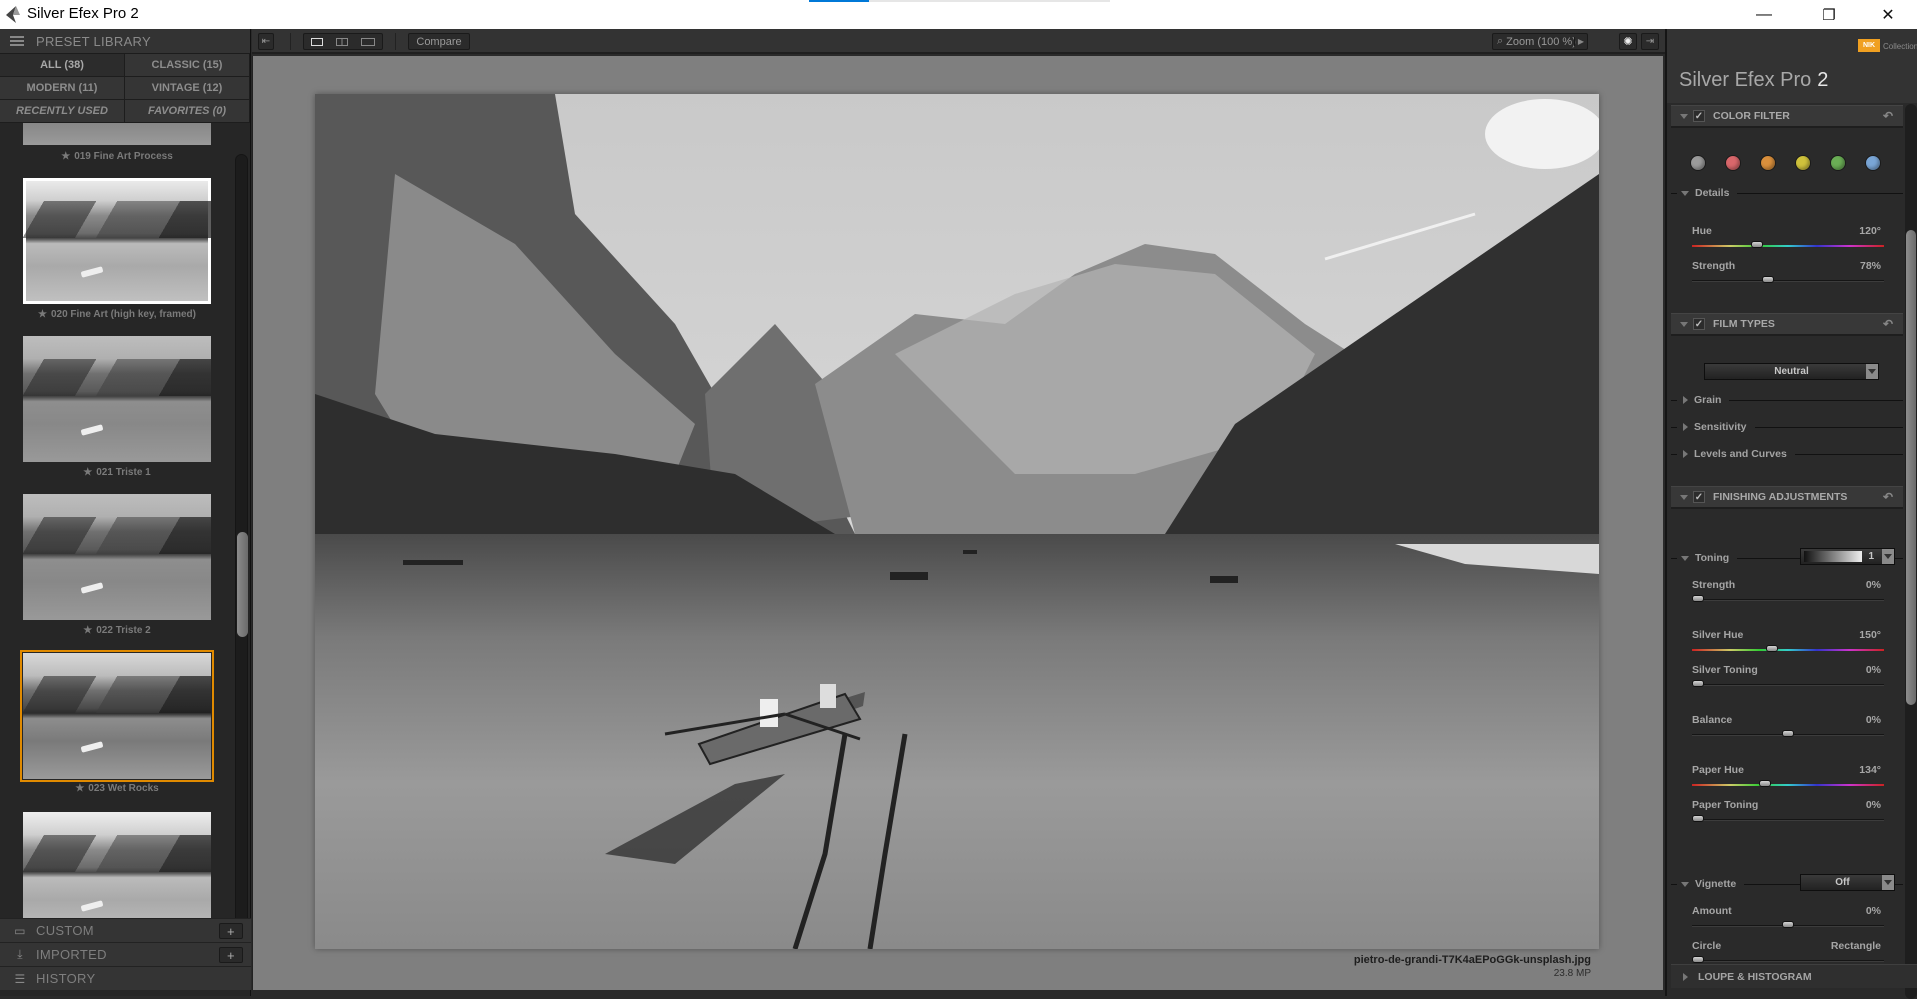 The image size is (1917, 999). Describe the element at coordinates (1650, 41) in the screenshot. I see `toggle-right-panel-button: ⇥` at that location.